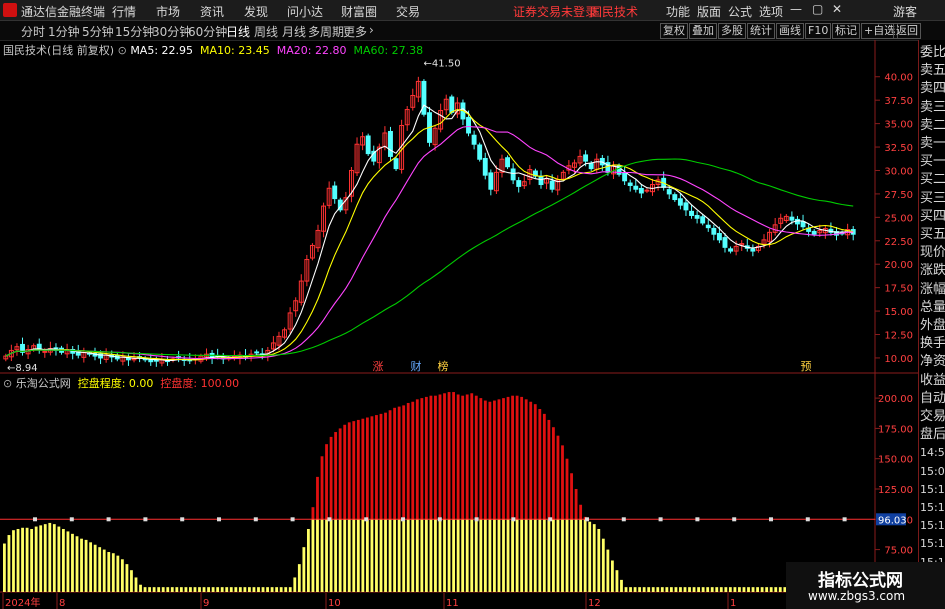  Describe the element at coordinates (898, 336) in the screenshot. I see `y-tick-label: 12.50` at that location.